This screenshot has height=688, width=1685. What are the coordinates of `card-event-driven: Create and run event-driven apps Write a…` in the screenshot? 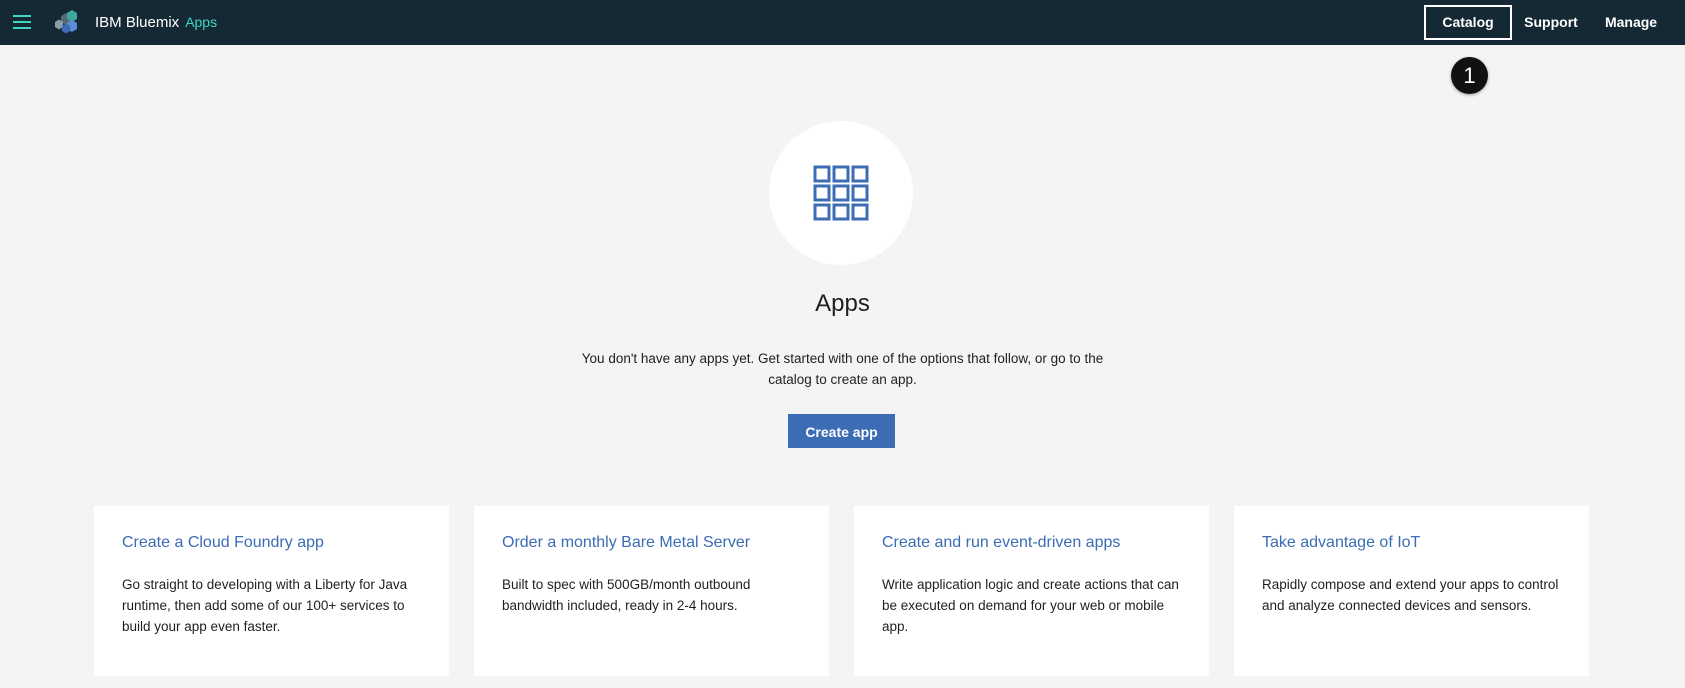 It's located at (1031, 591).